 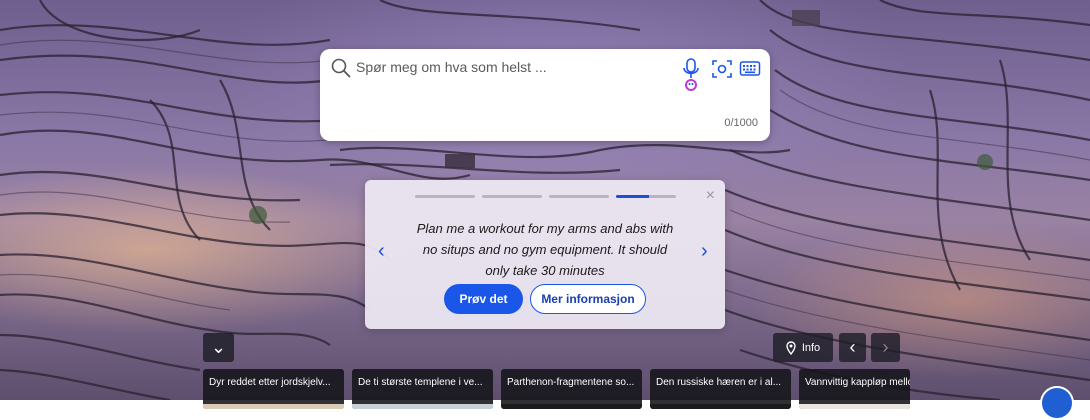 I want to click on info-button: Info, so click(x=803, y=347).